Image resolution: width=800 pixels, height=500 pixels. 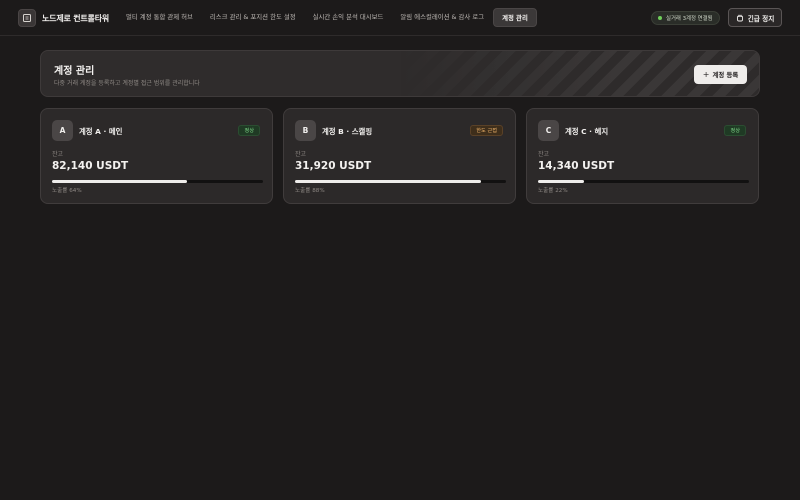 What do you see at coordinates (310, 191) in the screenshot?
I see `exposure-label: 노출률 88%` at bounding box center [310, 191].